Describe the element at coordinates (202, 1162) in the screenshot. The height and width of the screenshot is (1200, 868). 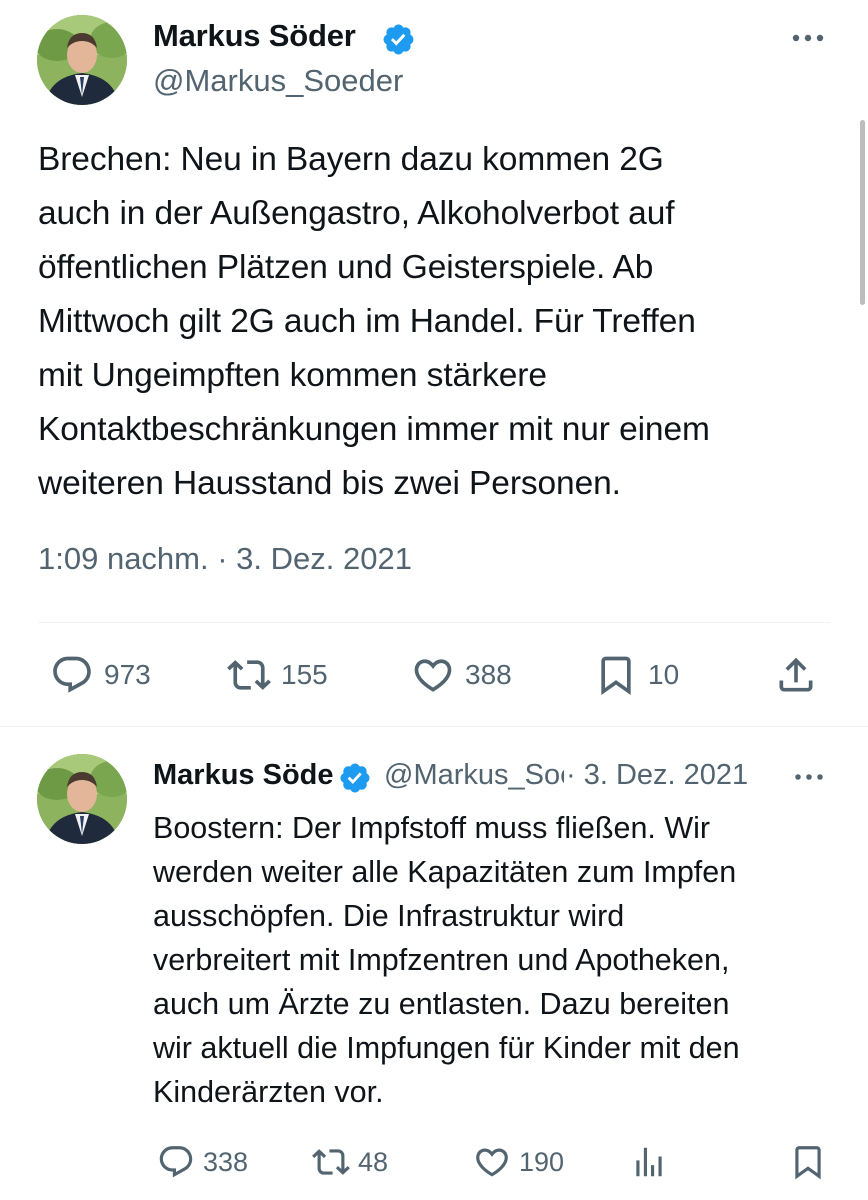
I see `reply-button: 338` at that location.